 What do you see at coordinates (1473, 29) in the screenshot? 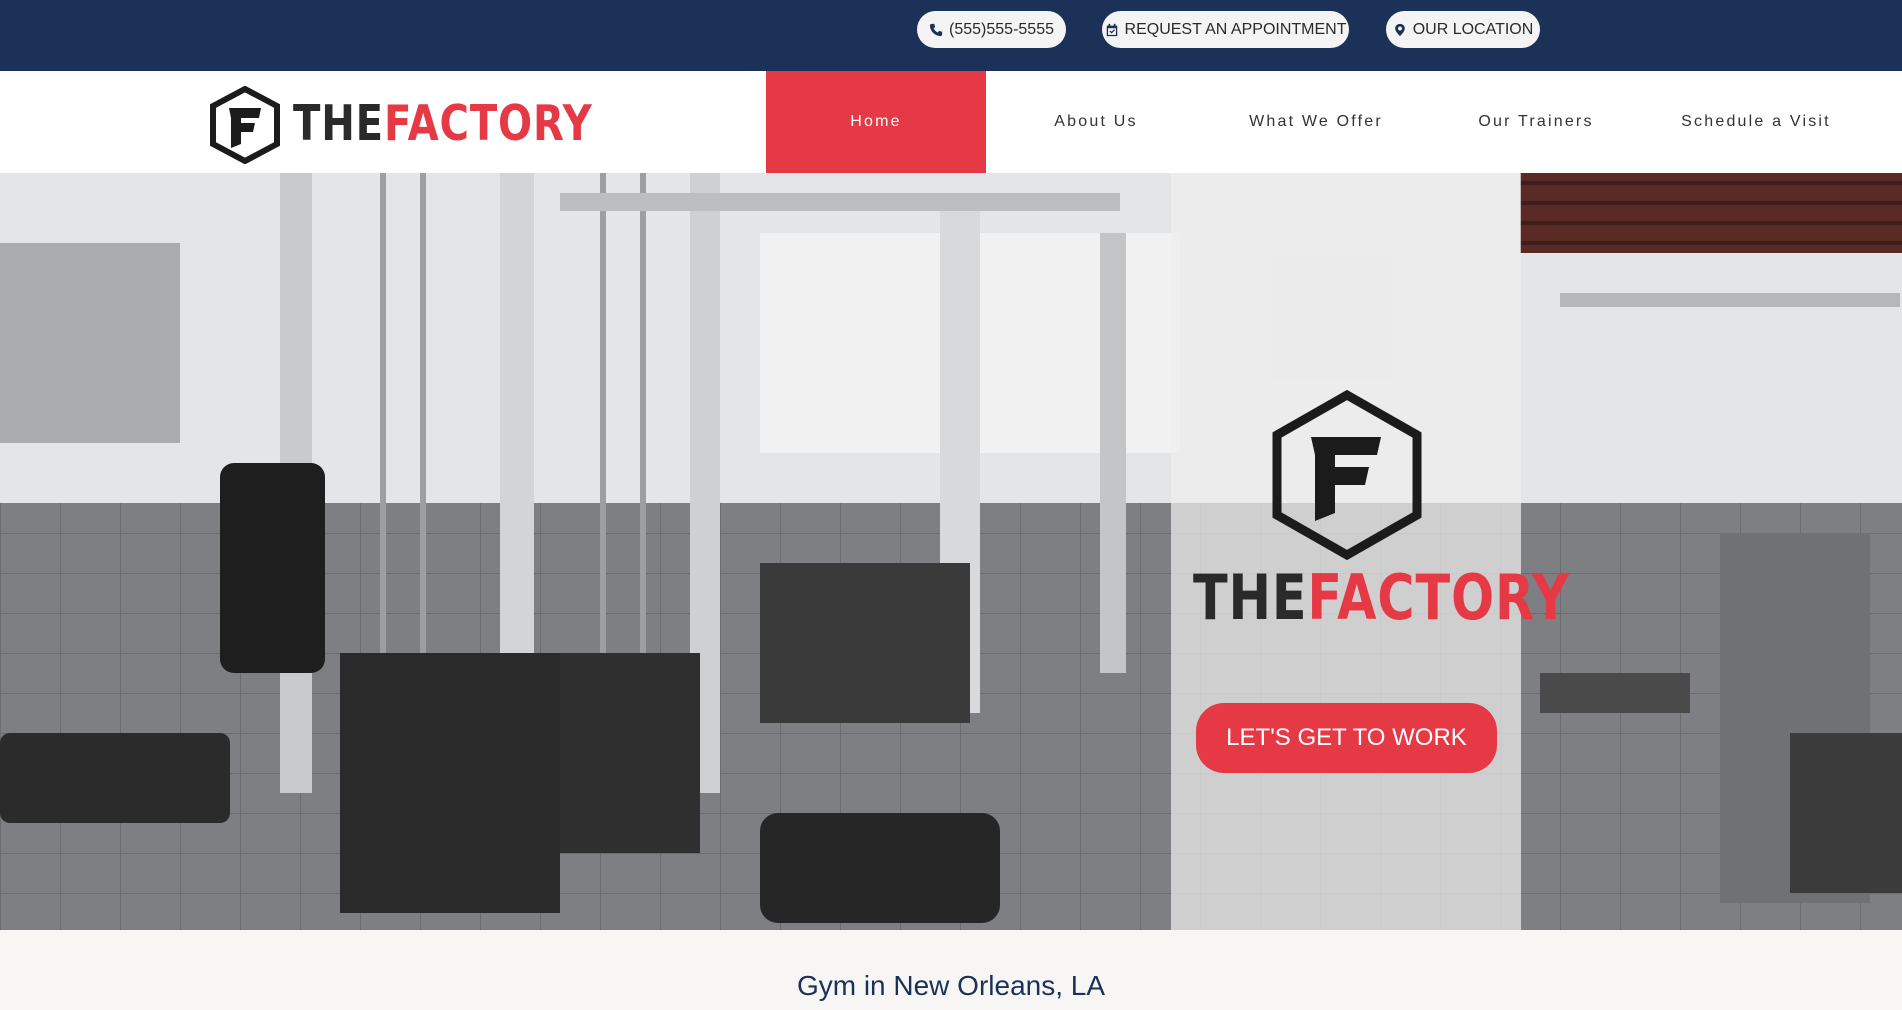
I see `our-location-label: OUR LOCATION` at bounding box center [1473, 29].